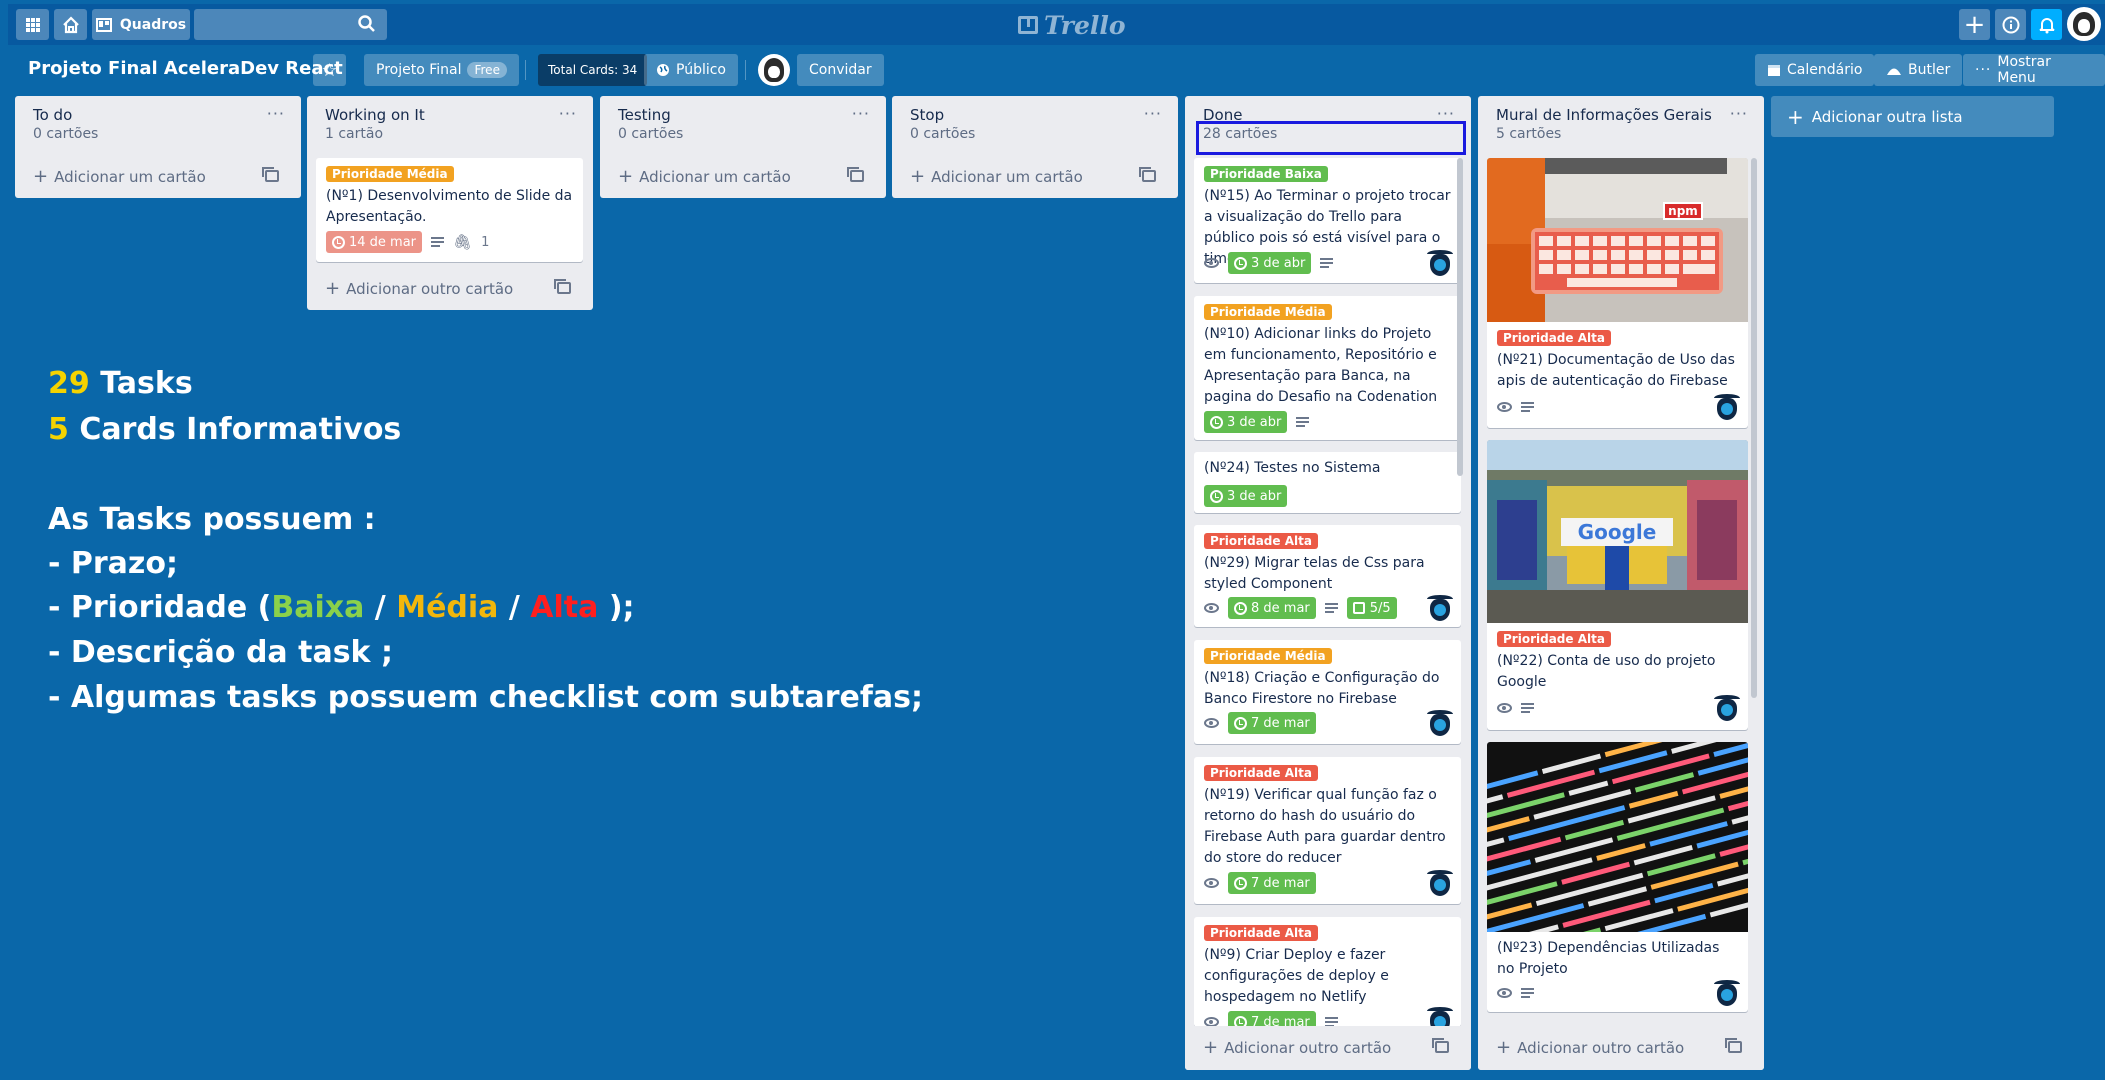 The height and width of the screenshot is (1080, 2105). I want to click on list-title: Working on It, so click(375, 115).